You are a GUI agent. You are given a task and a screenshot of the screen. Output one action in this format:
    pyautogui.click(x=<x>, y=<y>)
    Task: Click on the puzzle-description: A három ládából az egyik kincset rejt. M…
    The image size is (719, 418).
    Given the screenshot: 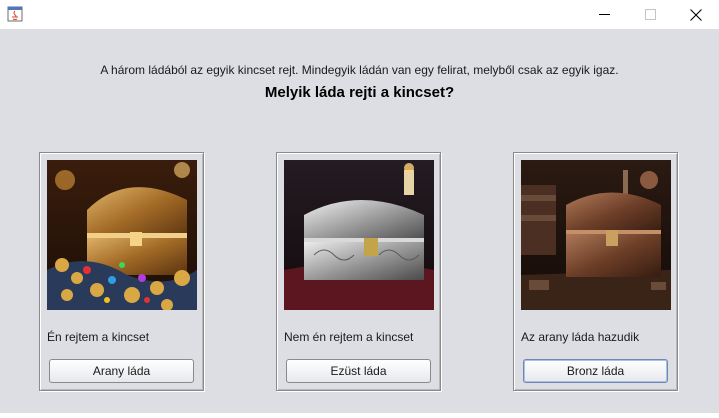 What is the action you would take?
    pyautogui.click(x=359, y=70)
    